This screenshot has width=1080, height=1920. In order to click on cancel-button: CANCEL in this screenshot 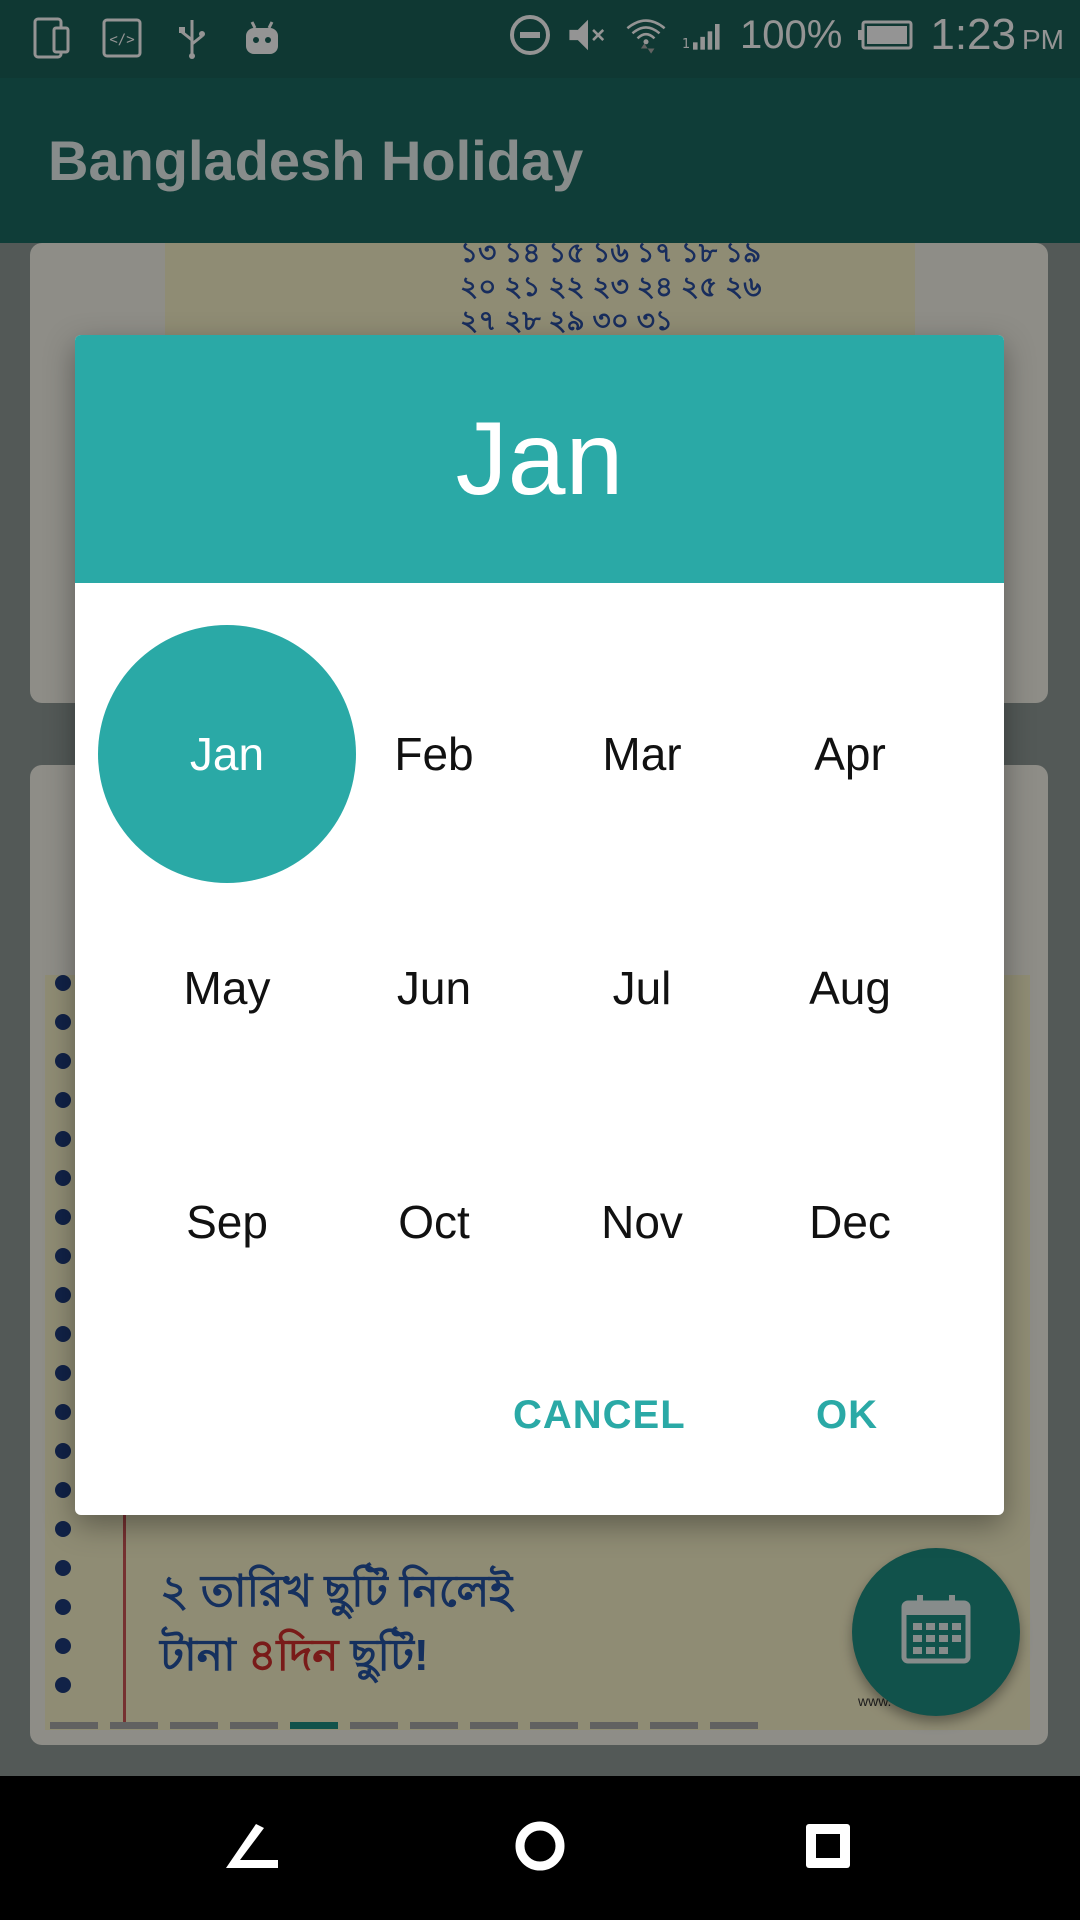, I will do `click(599, 1415)`.